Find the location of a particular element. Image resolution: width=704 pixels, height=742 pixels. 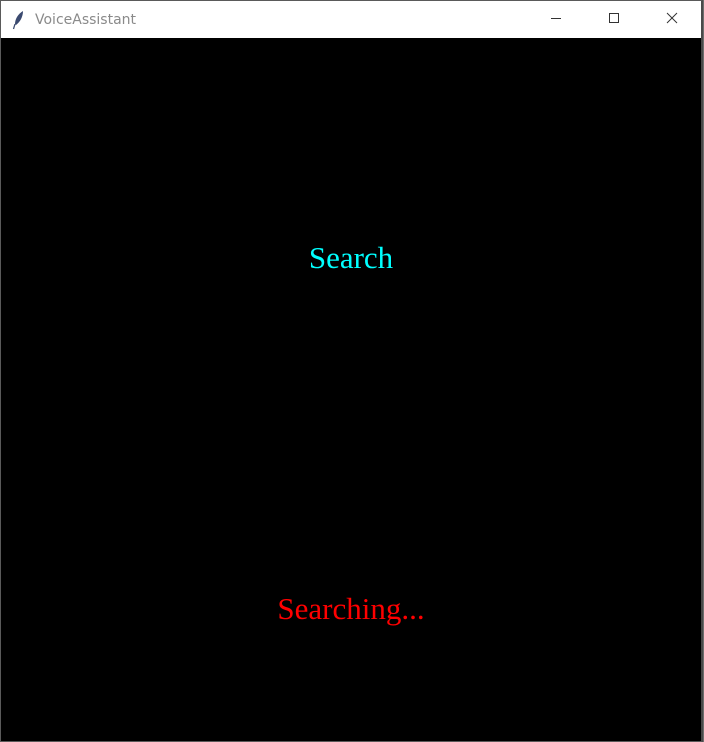

maximize-button is located at coordinates (614, 19).